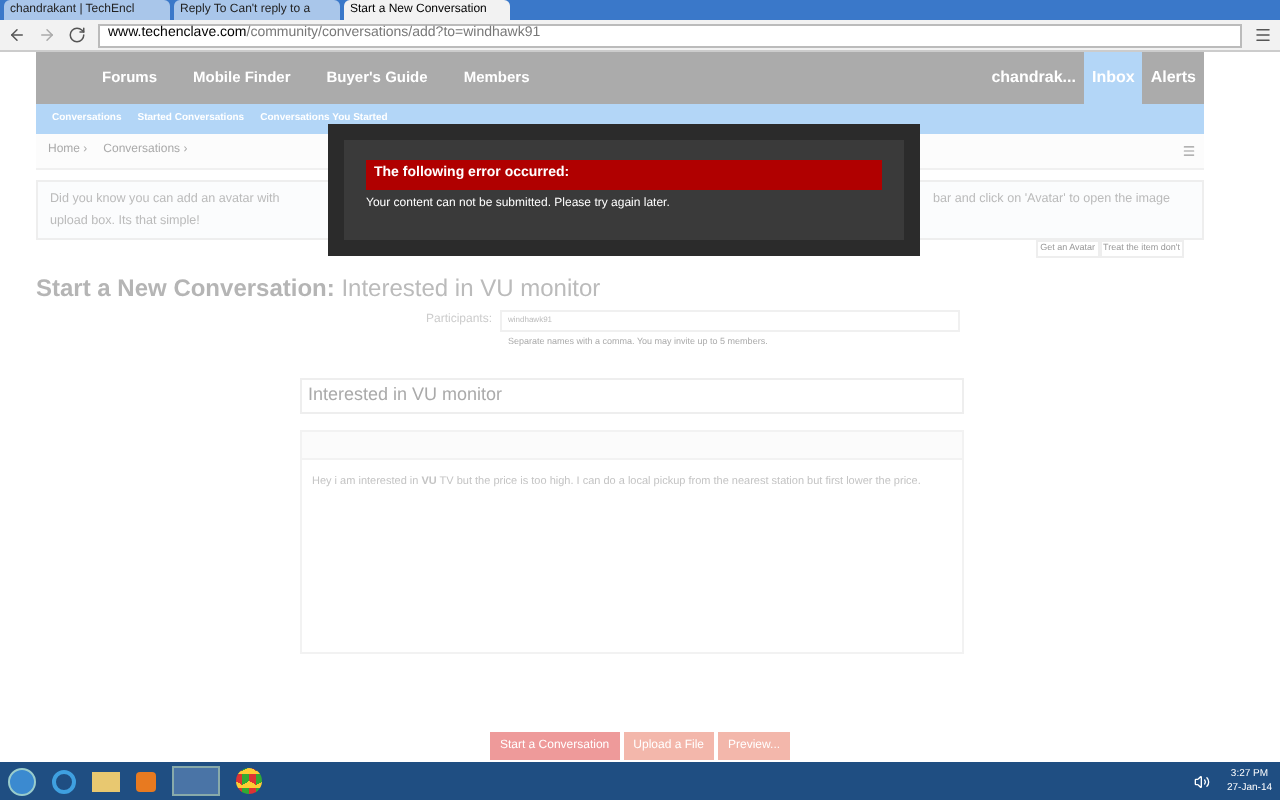 The height and width of the screenshot is (800, 1280). What do you see at coordinates (17, 35) in the screenshot?
I see `back-icon` at bounding box center [17, 35].